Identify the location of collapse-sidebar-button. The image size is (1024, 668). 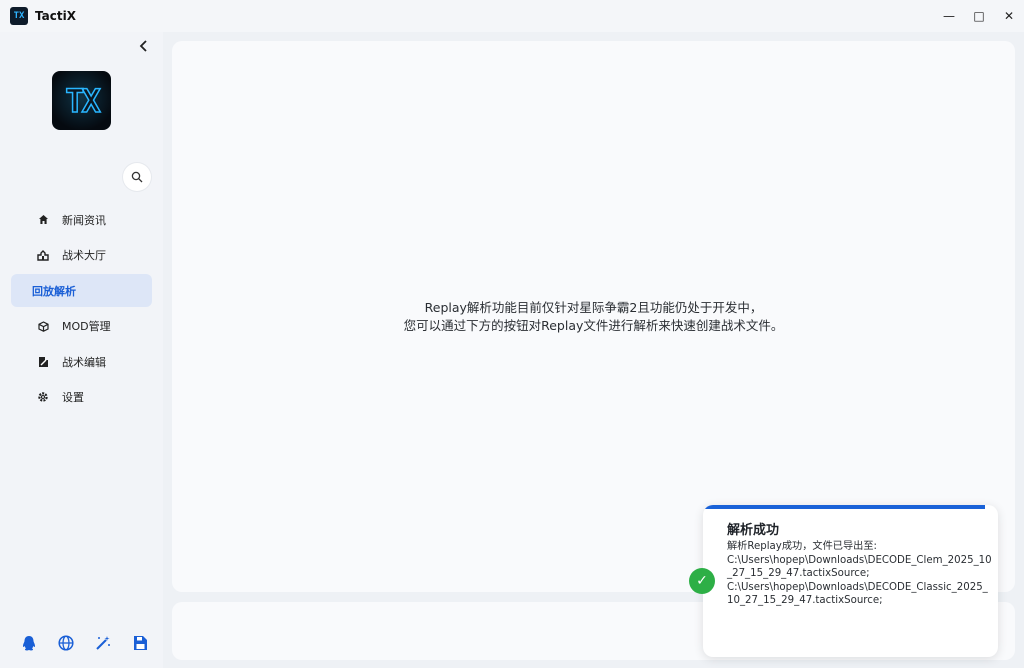
(144, 48).